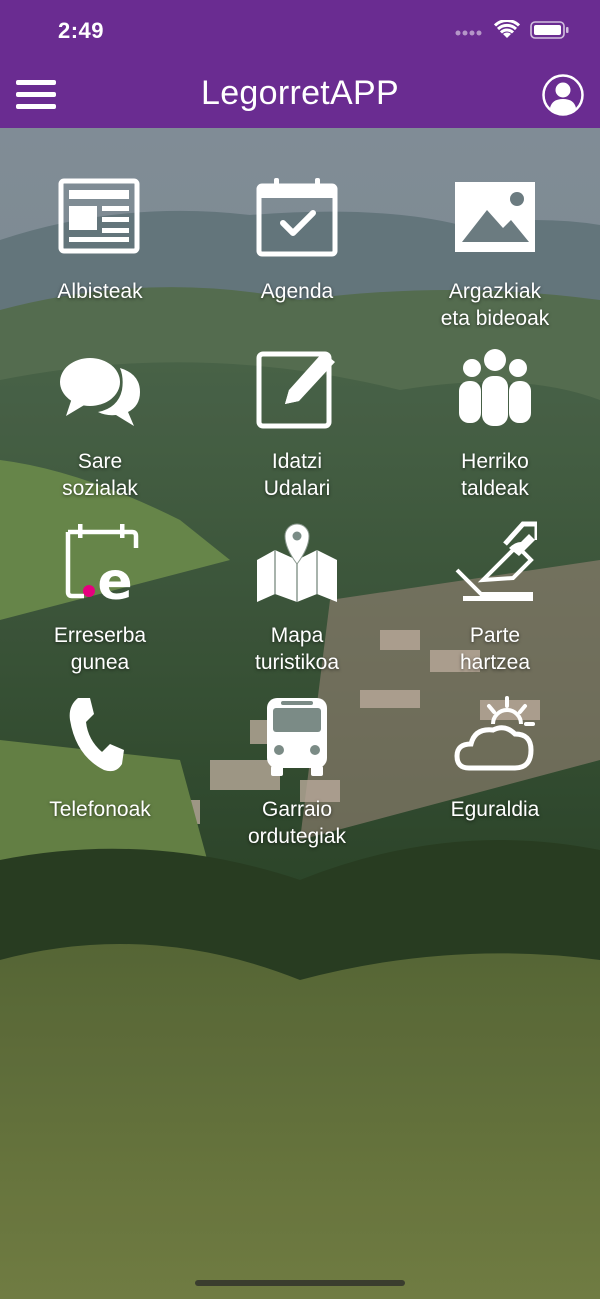 The width and height of the screenshot is (600, 1299). Describe the element at coordinates (468, 33) in the screenshot. I see `signal-icon` at that location.